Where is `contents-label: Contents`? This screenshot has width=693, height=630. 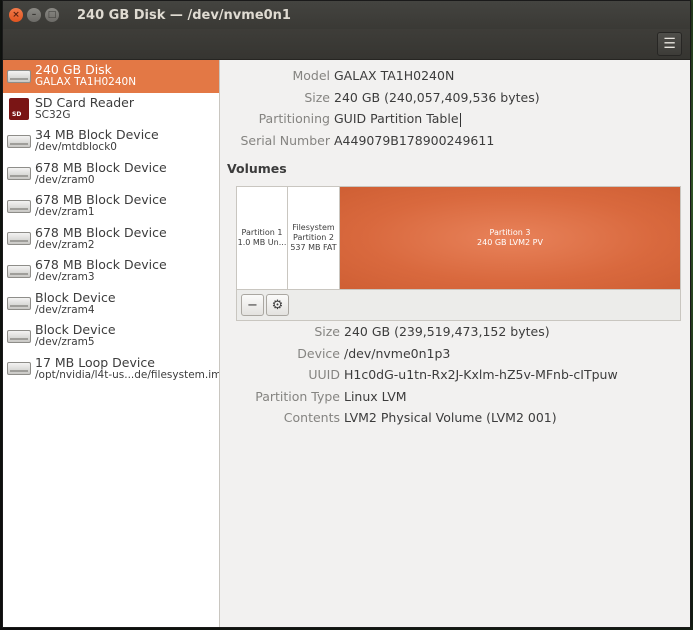
contents-label: Contents is located at coordinates (311, 417).